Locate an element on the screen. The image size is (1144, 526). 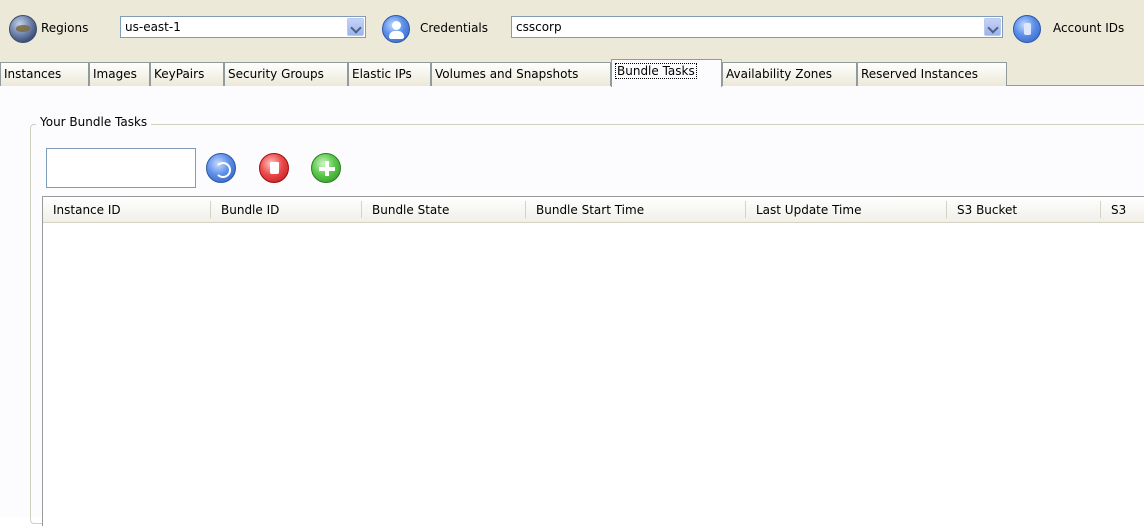
tab-label: KeyPairs is located at coordinates (179, 74).